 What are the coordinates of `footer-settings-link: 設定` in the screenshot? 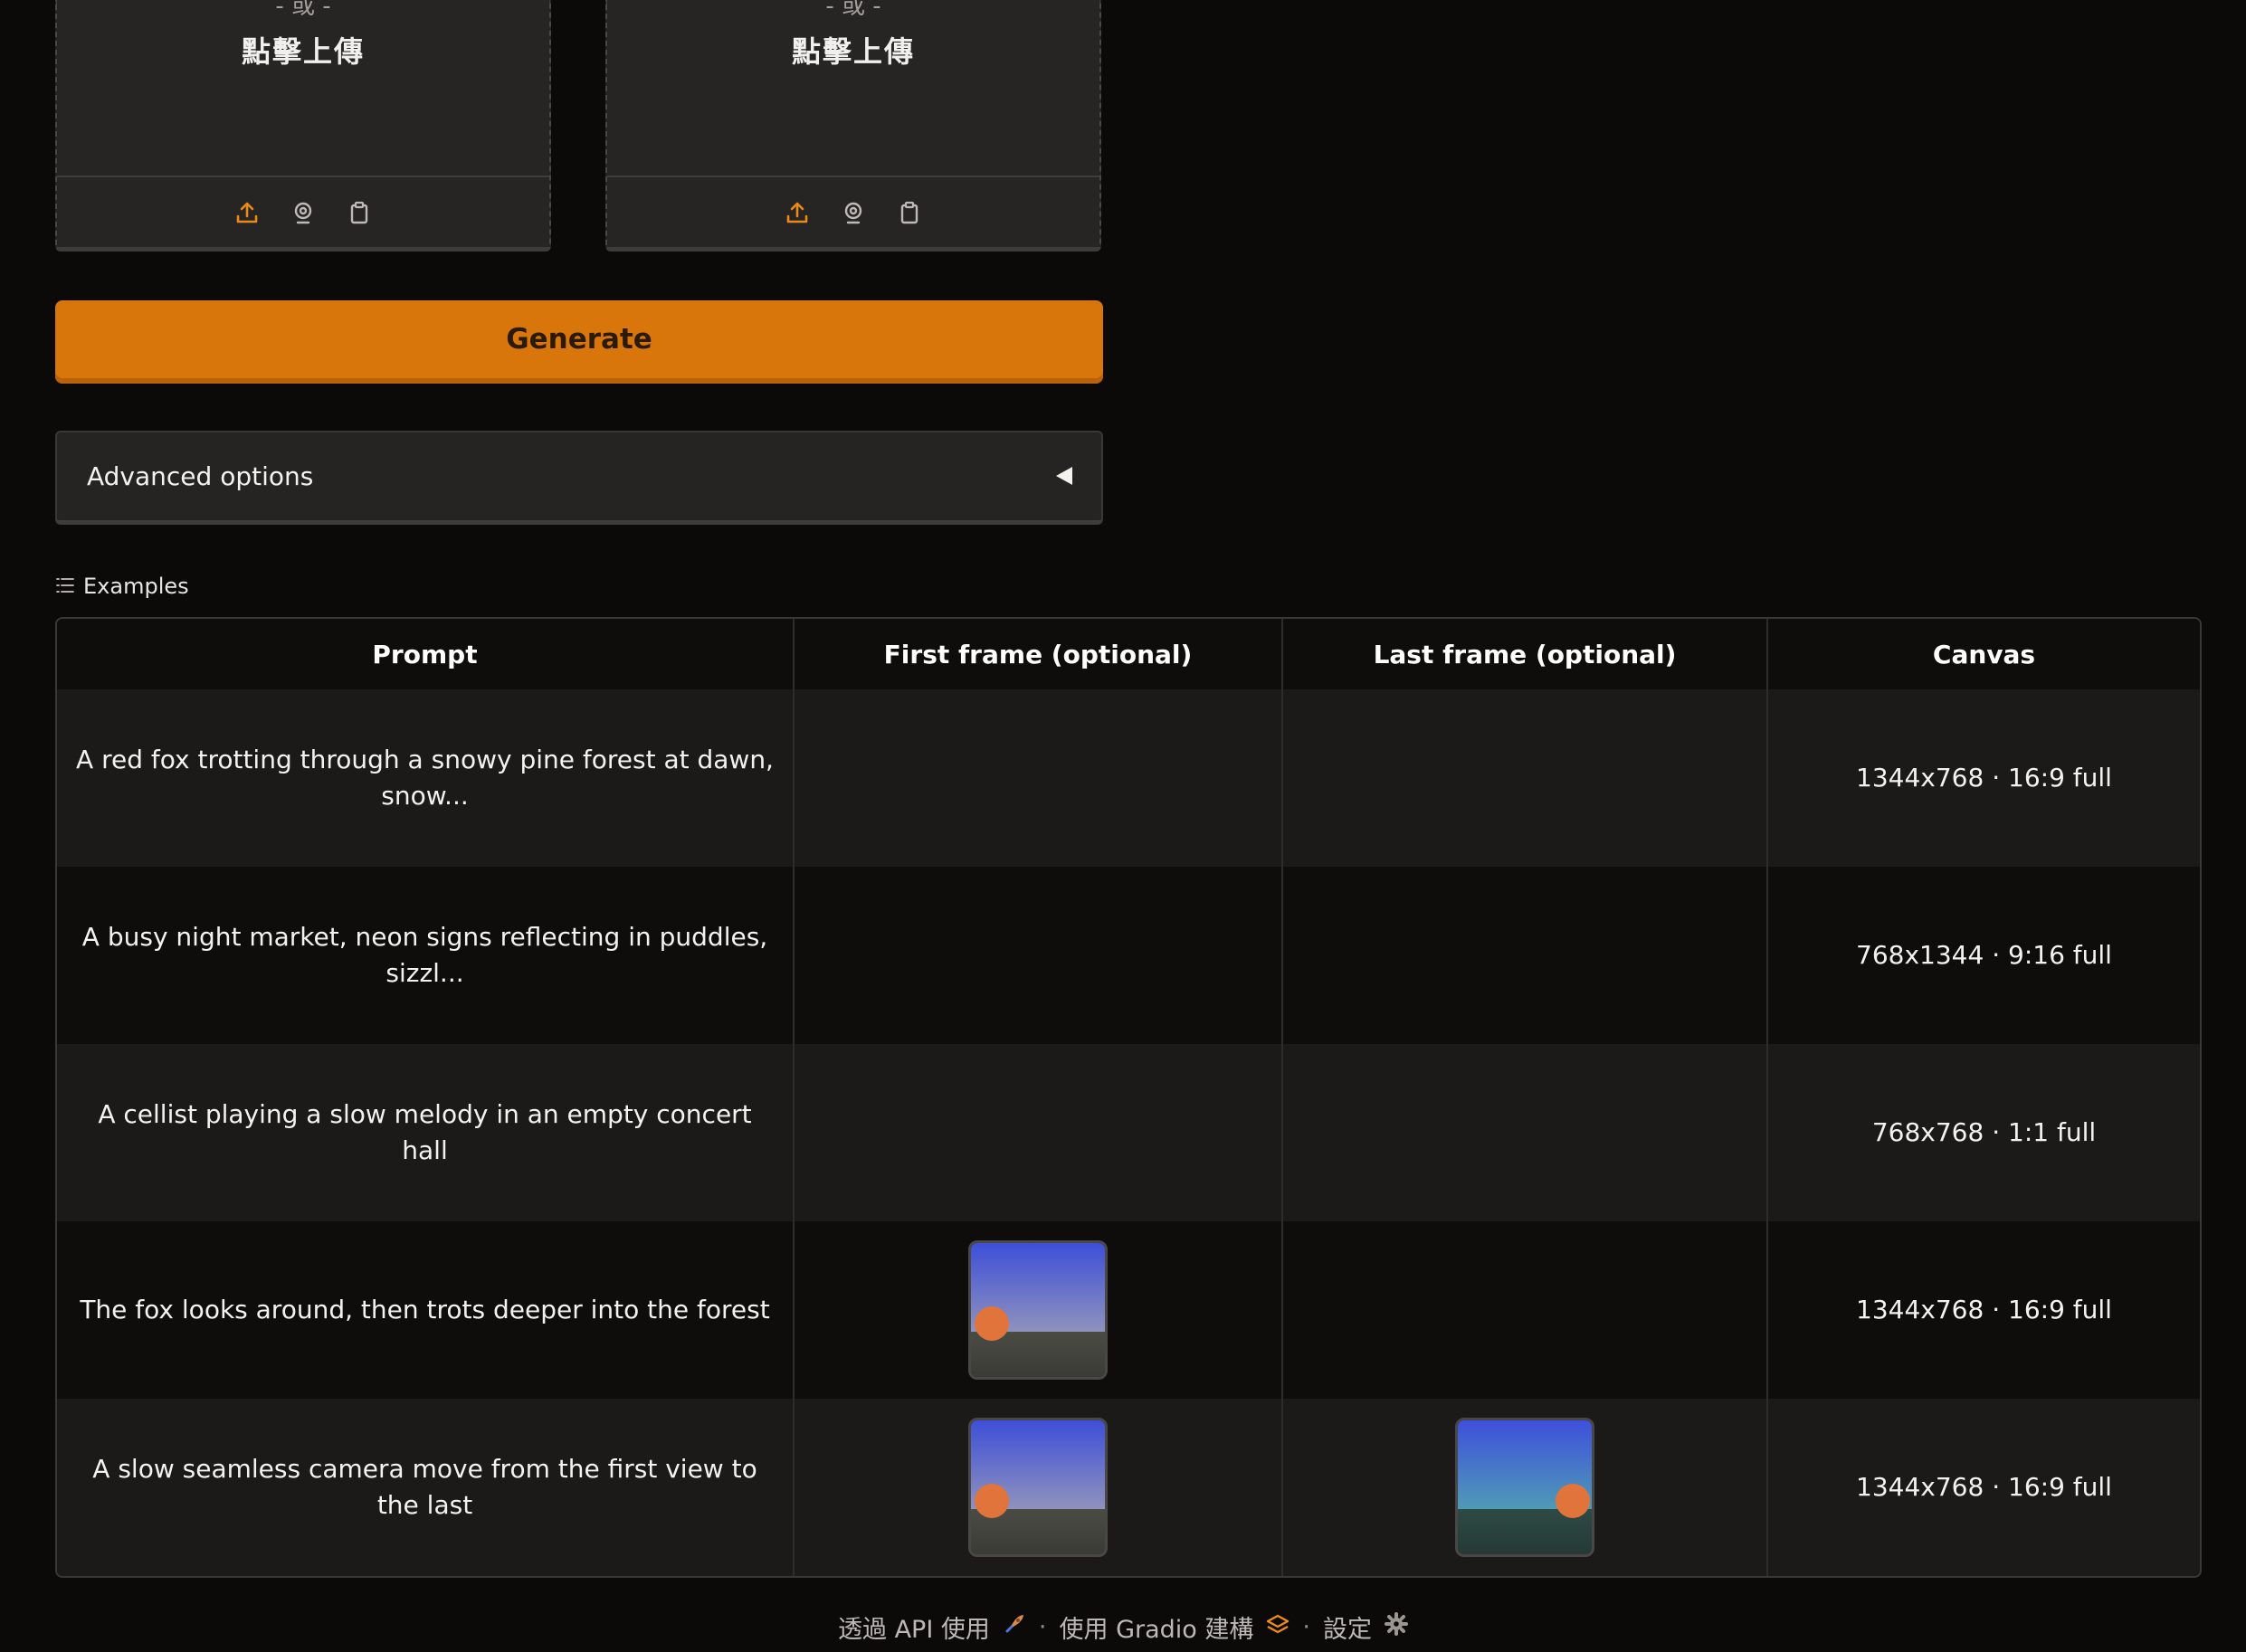 It's located at (1347, 1627).